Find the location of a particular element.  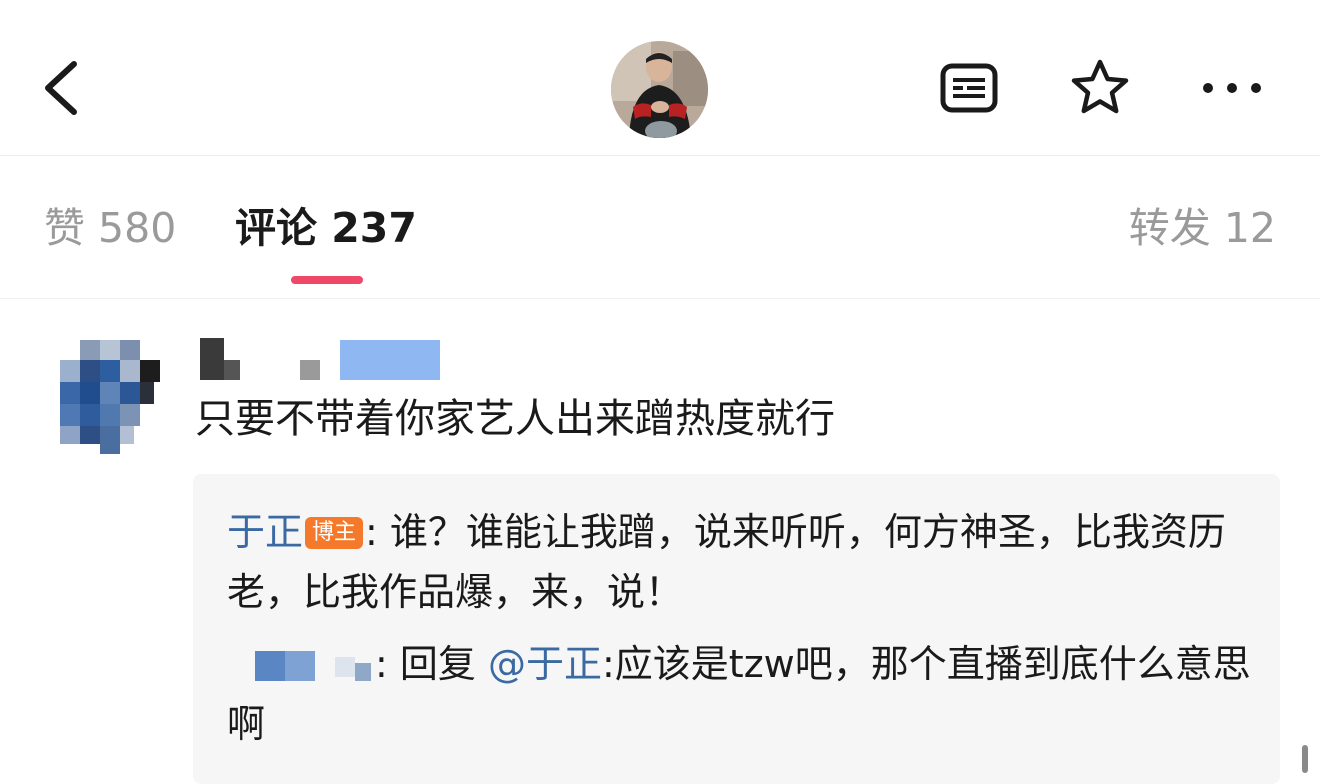

commenter-avatar is located at coordinates (110, 397).